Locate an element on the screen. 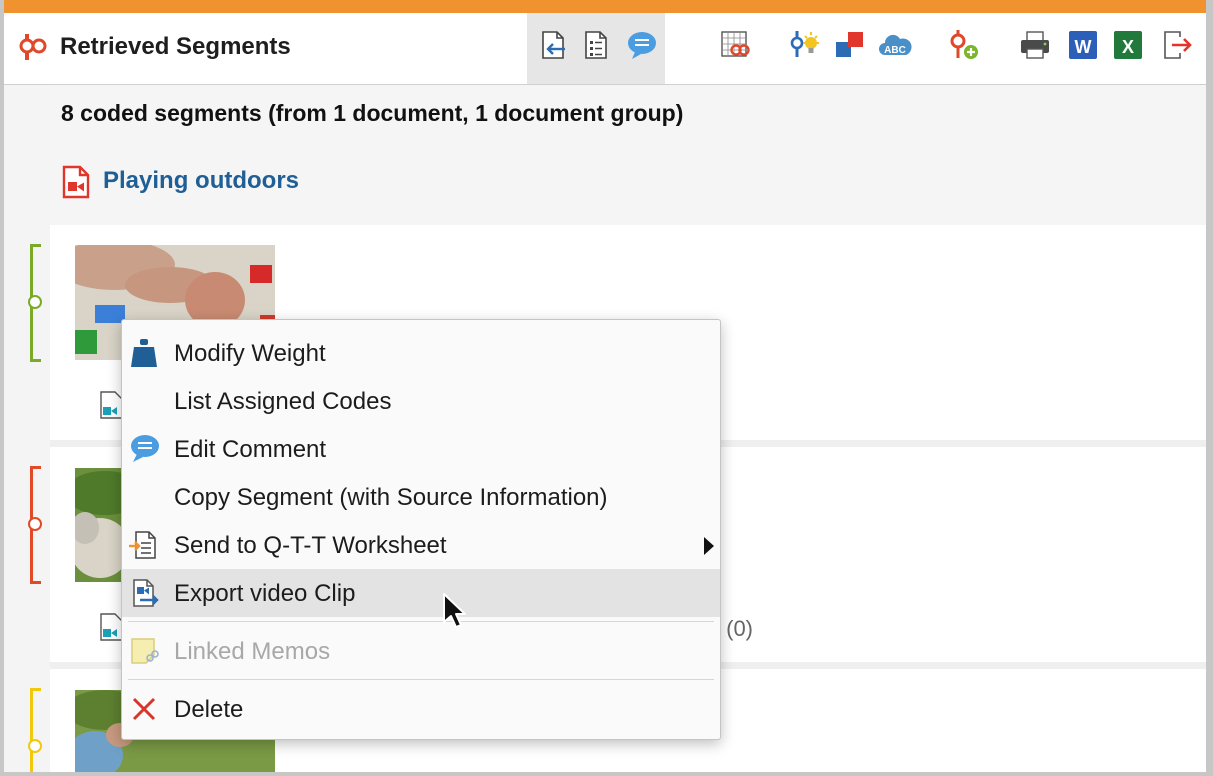  menu-item-copy-segment: Copy Segment (with Source Information) is located at coordinates (421, 497).